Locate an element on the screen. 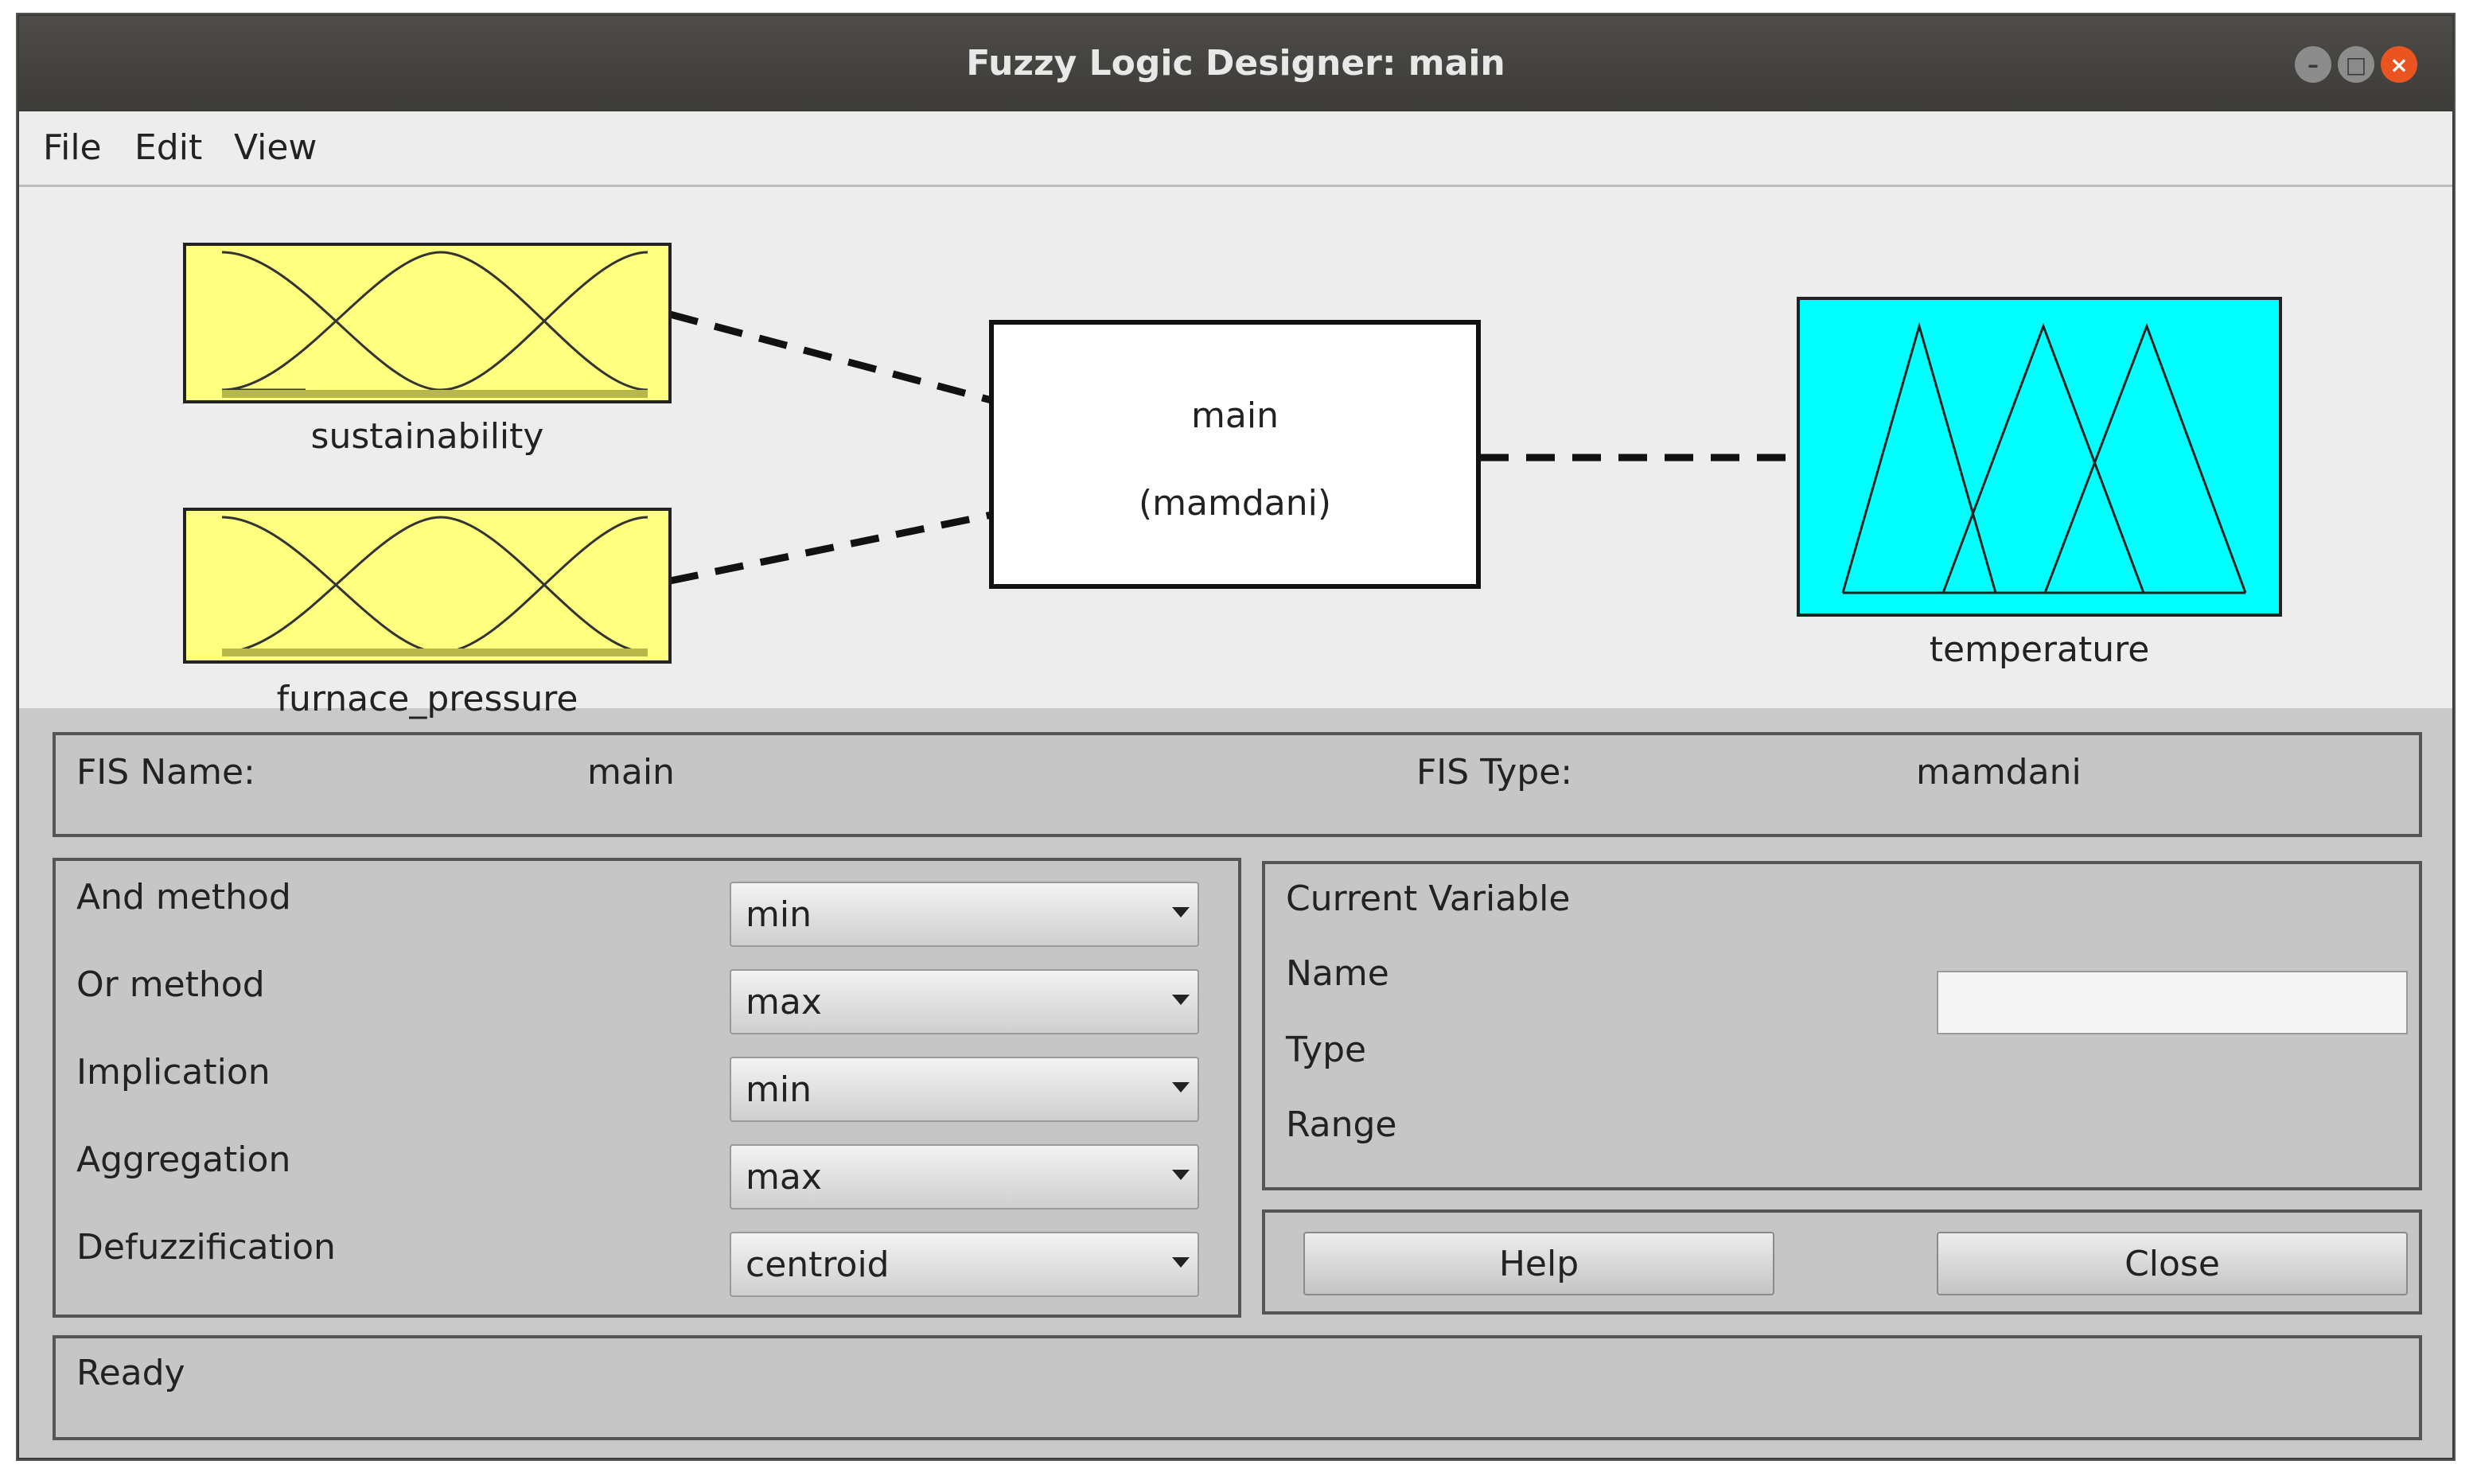 This screenshot has width=2477, height=1484. defuzzification-value: centroid is located at coordinates (818, 1264).